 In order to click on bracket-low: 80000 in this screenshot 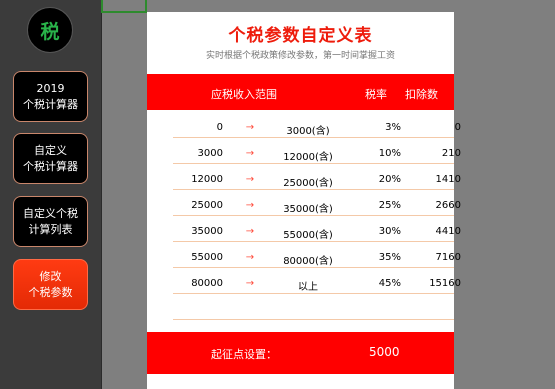, I will do `click(198, 283)`.